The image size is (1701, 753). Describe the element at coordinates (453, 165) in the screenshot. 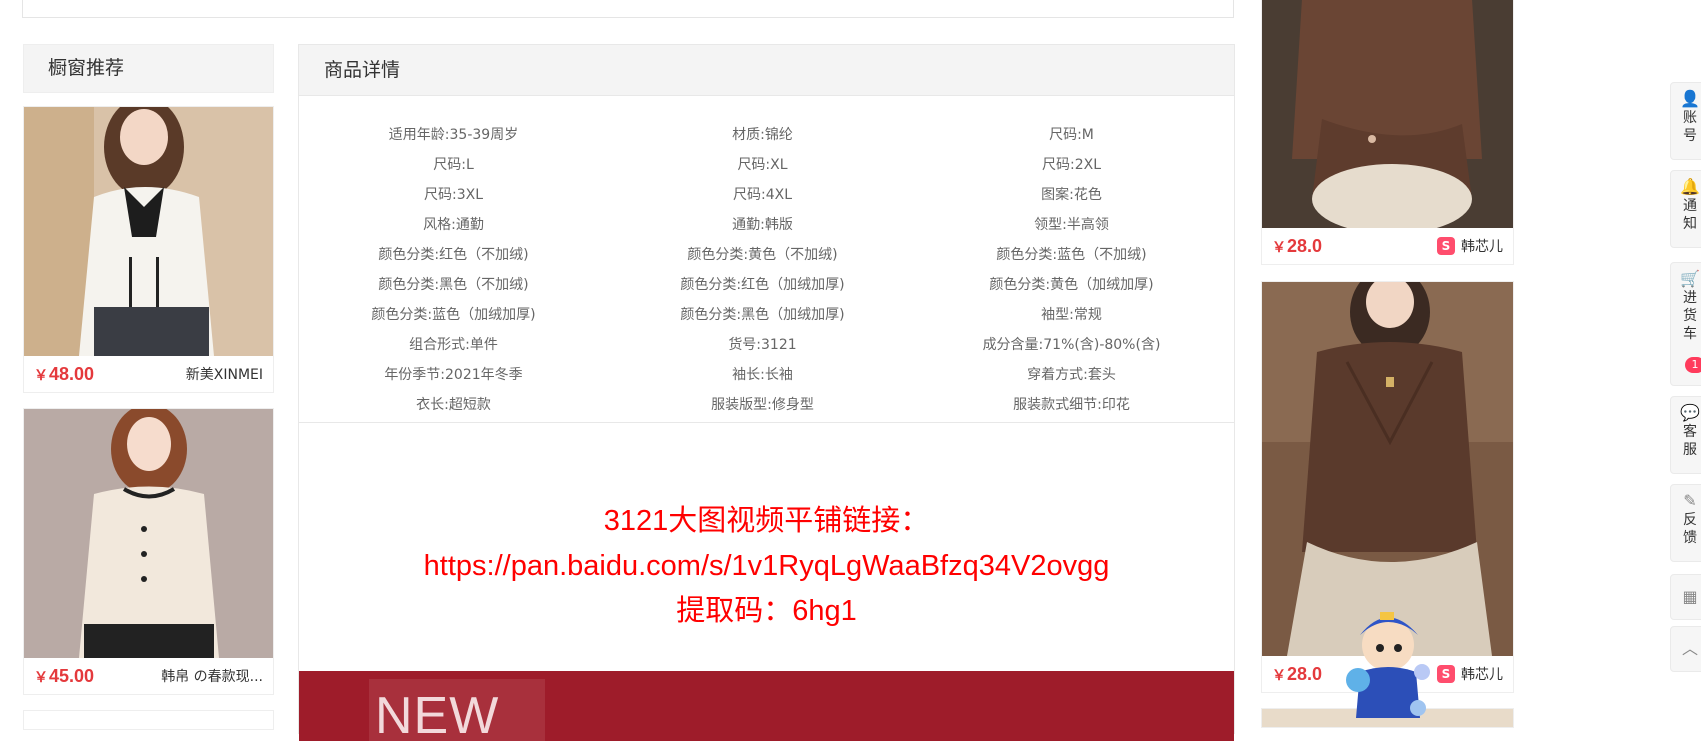

I see `attribute-item: 尺码:L` at that location.